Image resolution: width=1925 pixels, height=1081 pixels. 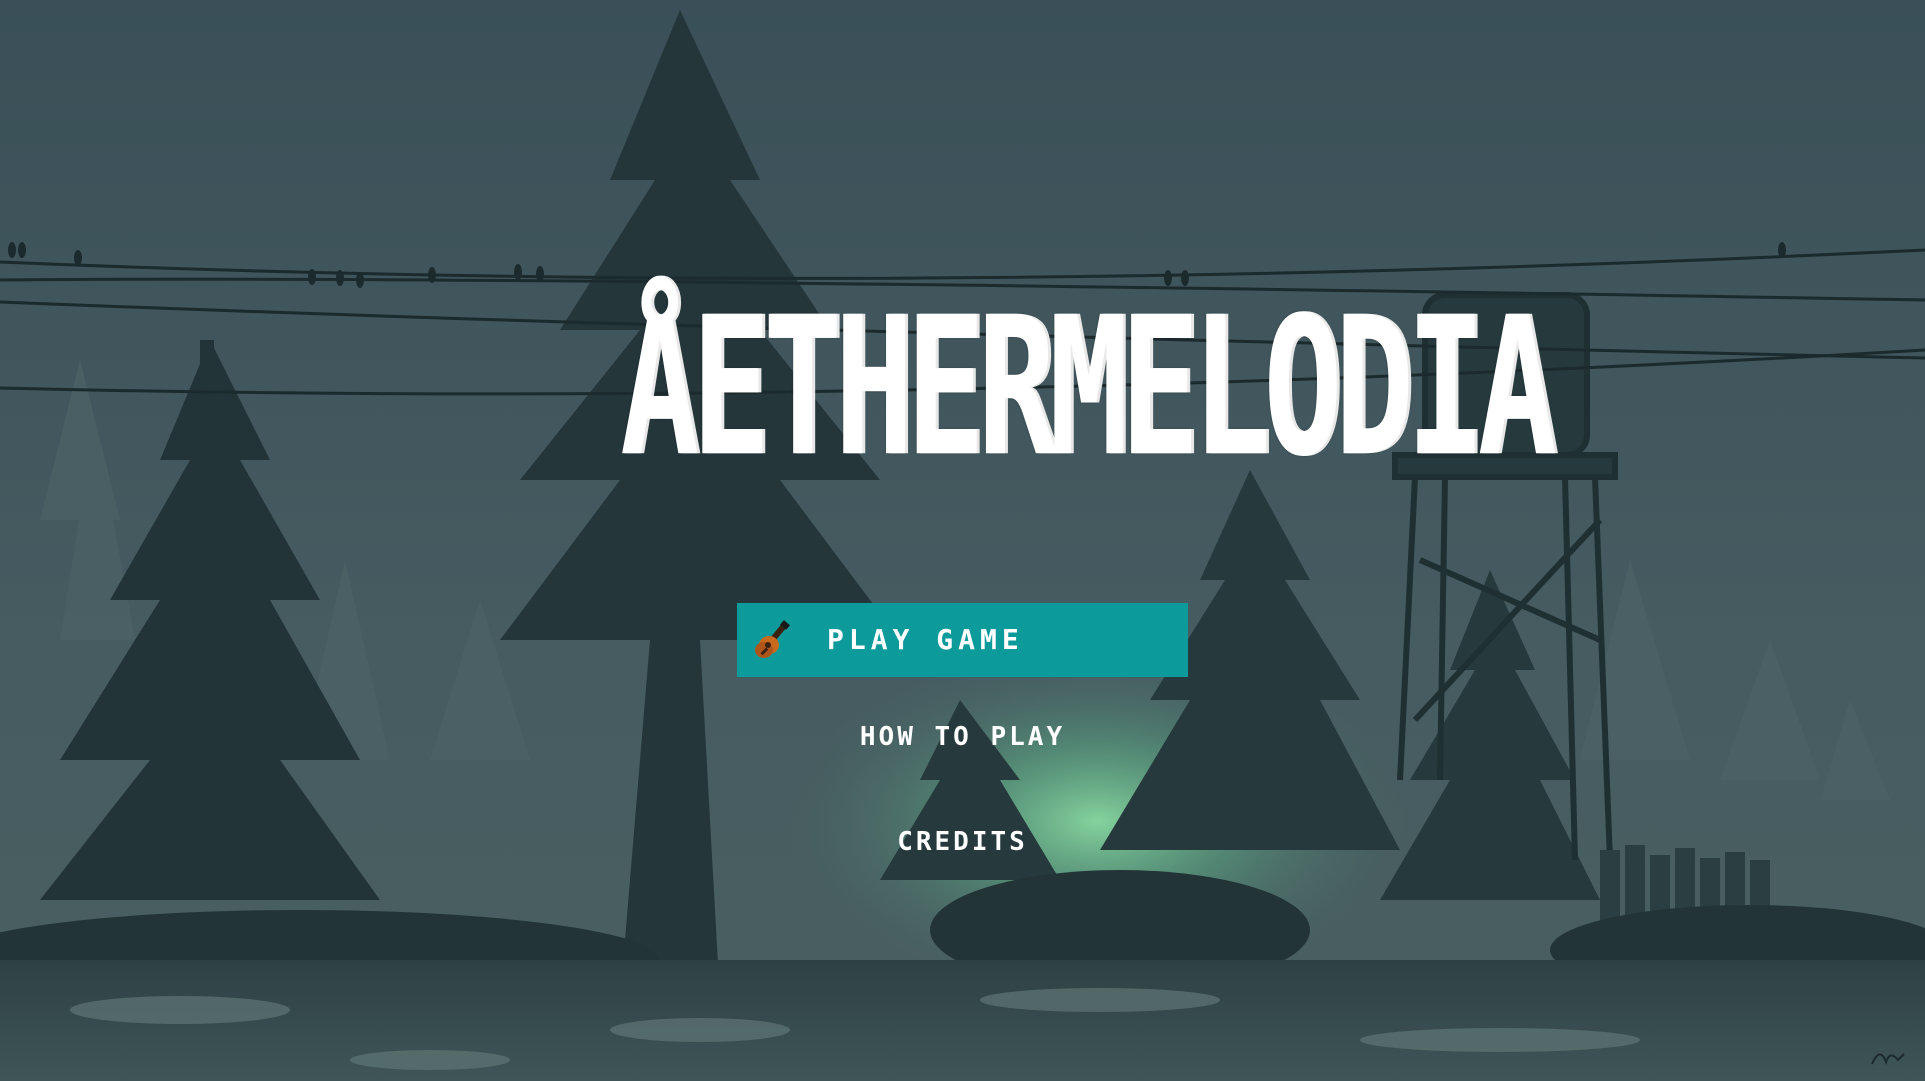 What do you see at coordinates (1888, 1059) in the screenshot?
I see `artist-signature` at bounding box center [1888, 1059].